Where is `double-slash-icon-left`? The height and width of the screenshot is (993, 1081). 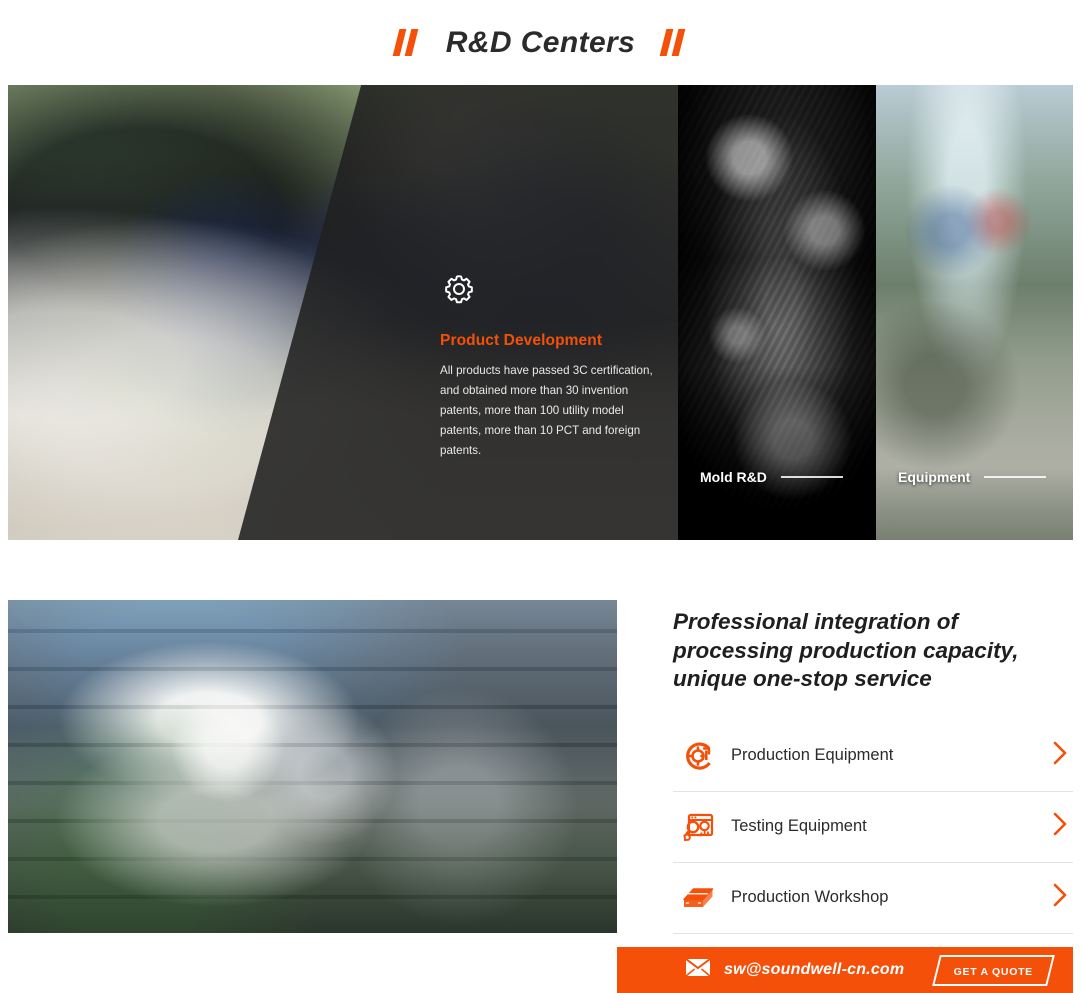
double-slash-icon-left is located at coordinates (407, 42).